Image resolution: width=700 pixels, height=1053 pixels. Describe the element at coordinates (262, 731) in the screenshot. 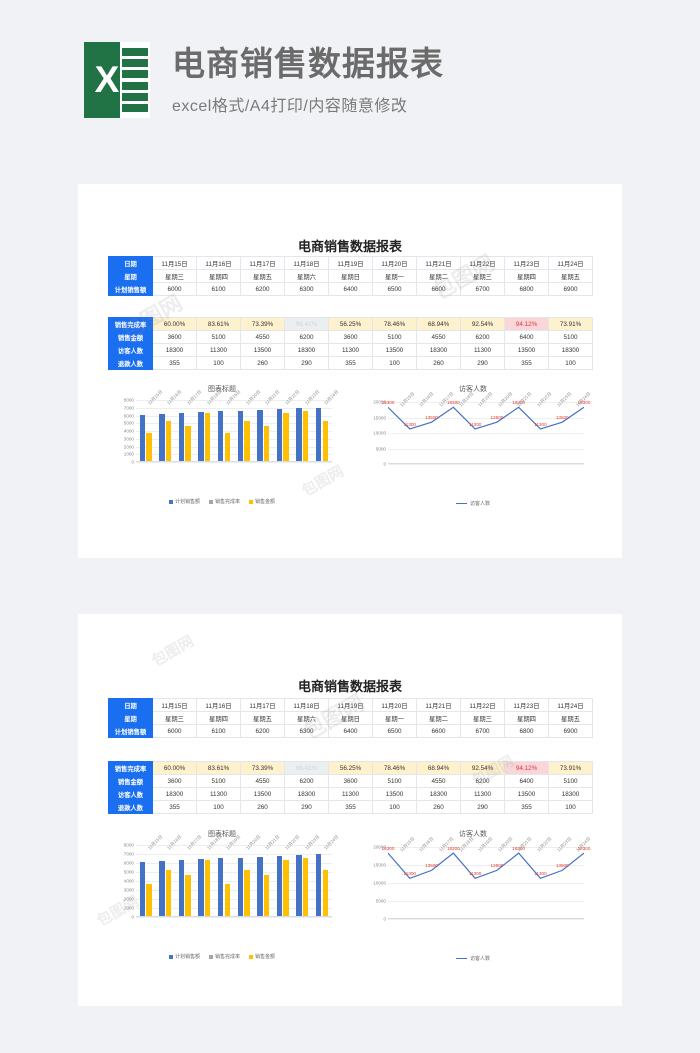

I see `cell: 6200` at that location.